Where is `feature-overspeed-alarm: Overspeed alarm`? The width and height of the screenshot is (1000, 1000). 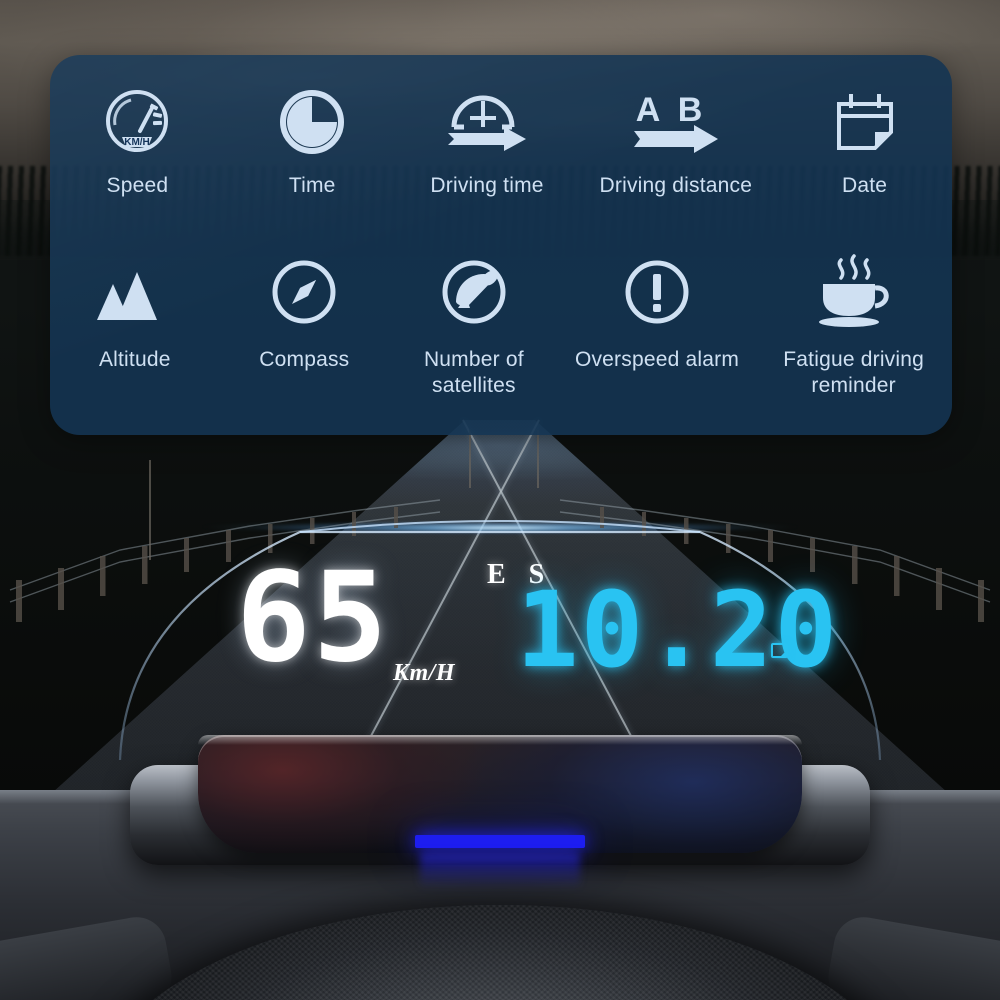
feature-overspeed-alarm: Overspeed alarm is located at coordinates (657, 335).